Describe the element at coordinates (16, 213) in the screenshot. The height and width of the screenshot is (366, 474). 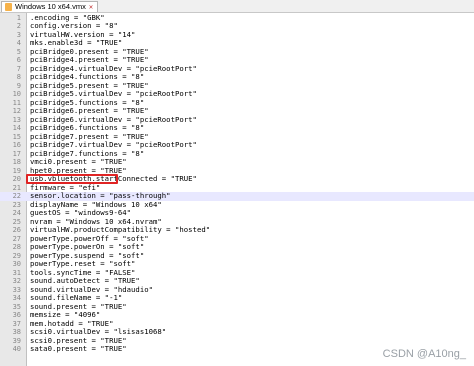
I see `line-number: 24` at that location.